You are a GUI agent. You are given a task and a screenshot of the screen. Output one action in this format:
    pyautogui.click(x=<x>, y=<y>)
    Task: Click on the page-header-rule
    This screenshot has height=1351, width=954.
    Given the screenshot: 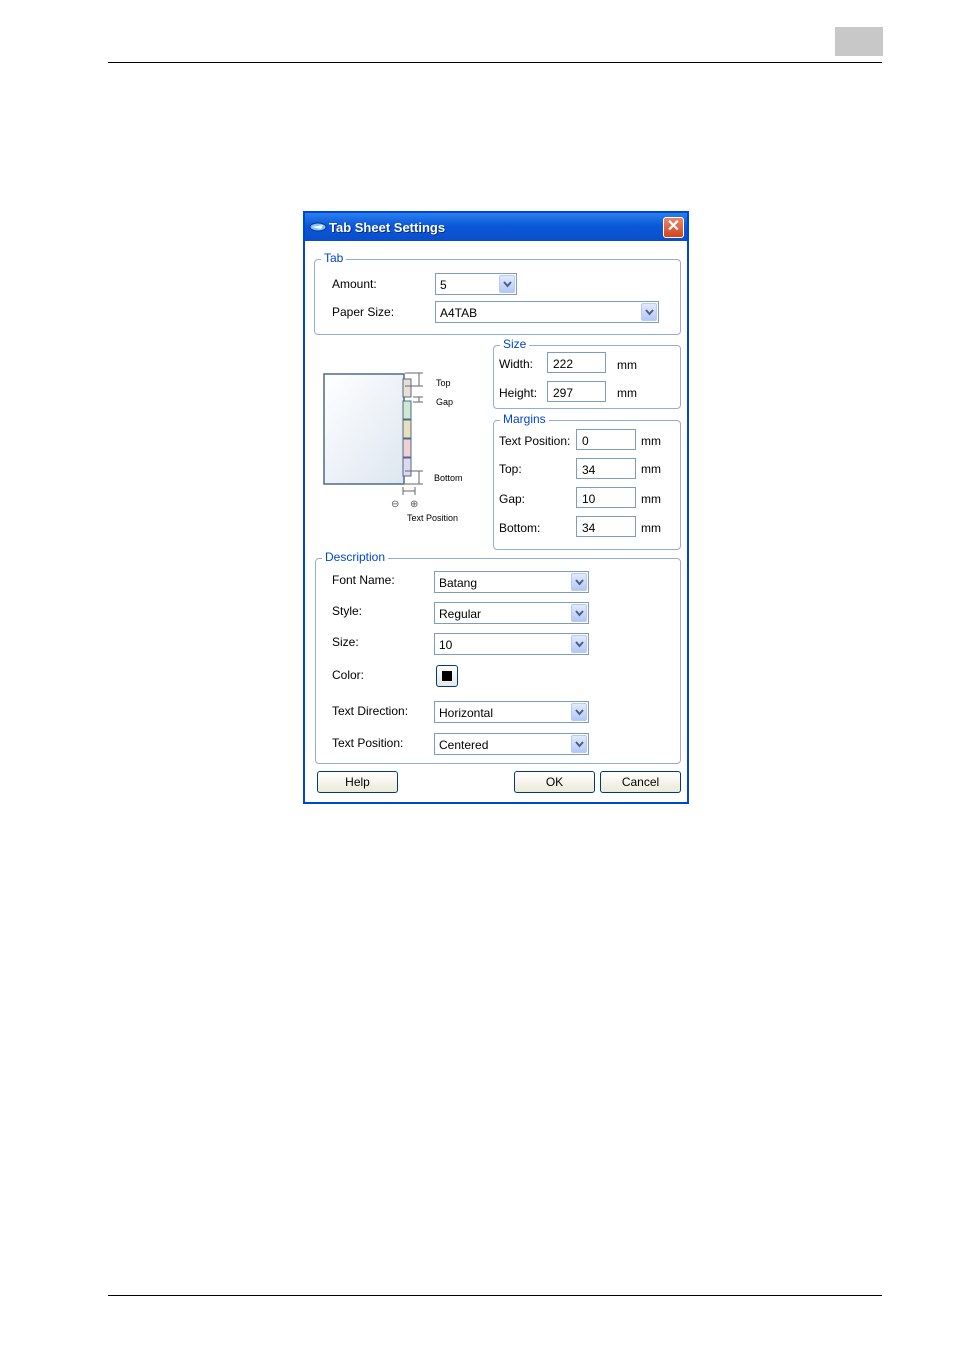 What is the action you would take?
    pyautogui.click(x=495, y=62)
    